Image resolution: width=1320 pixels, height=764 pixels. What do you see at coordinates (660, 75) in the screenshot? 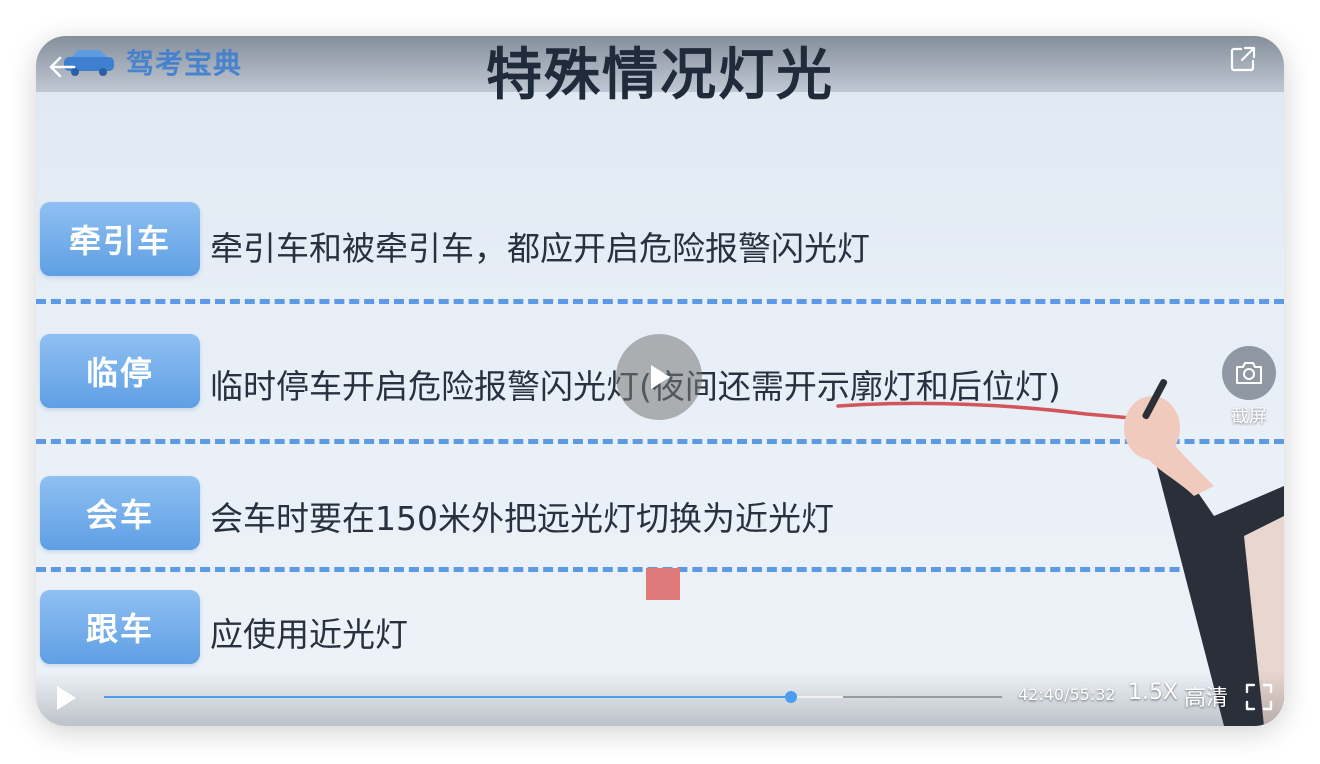
I see `slide-title: 特殊情况灯光` at bounding box center [660, 75].